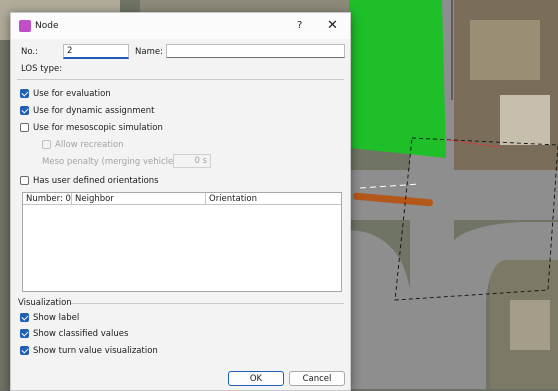 This screenshot has width=558, height=391. What do you see at coordinates (95, 351) in the screenshot?
I see `show-turn-label: Show turn value visualization` at bounding box center [95, 351].